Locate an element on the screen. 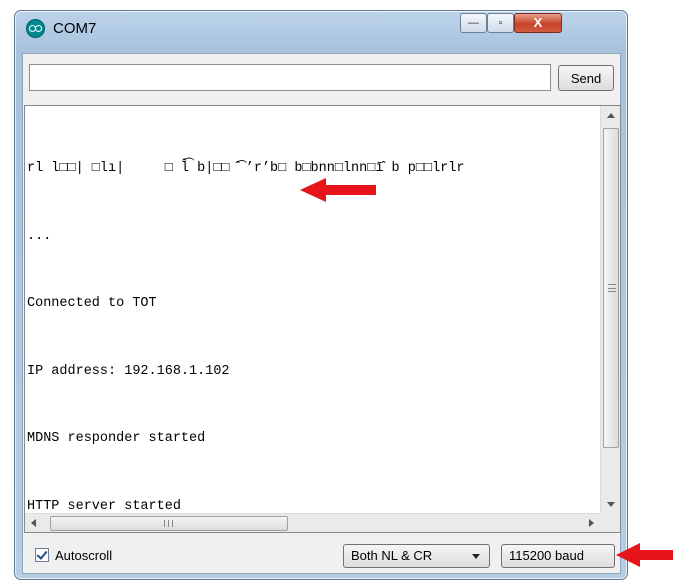 The height and width of the screenshot is (586, 673). output-line: HTTP server started is located at coordinates (104, 506).